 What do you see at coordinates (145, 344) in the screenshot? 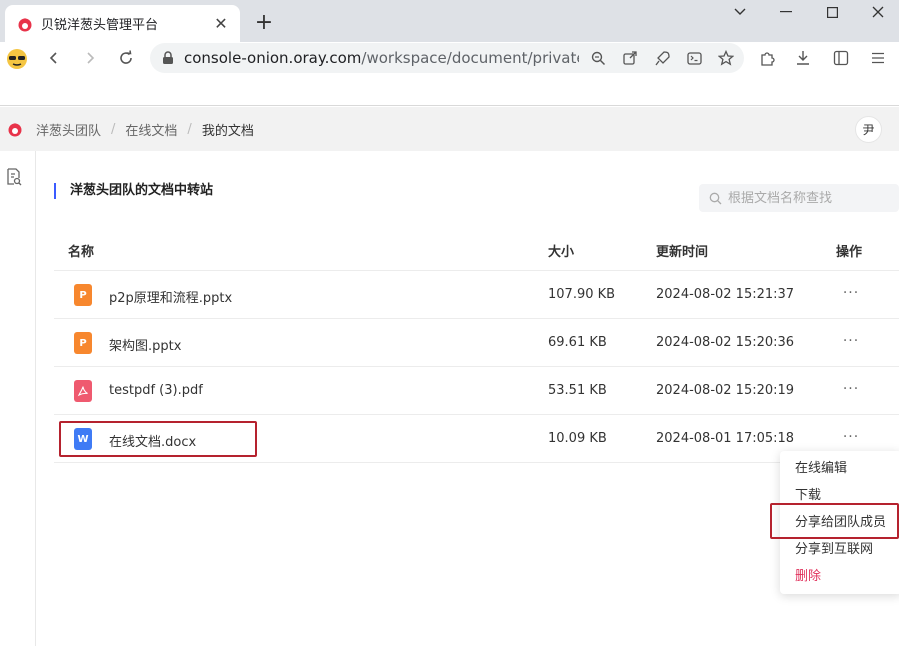
I see `file-name: 架构图.pptx` at bounding box center [145, 344].